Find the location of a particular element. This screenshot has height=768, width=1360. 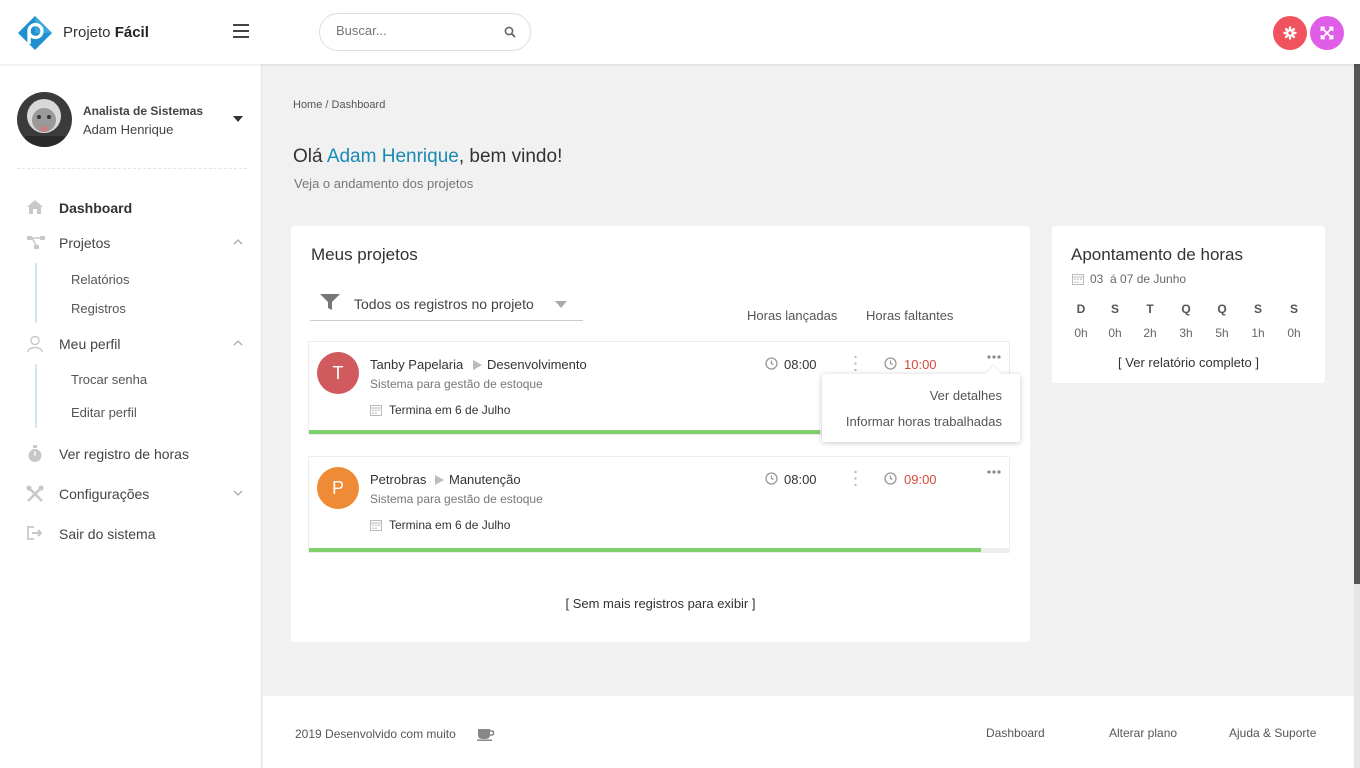

weekday-hours: 5h is located at coordinates (1222, 333).